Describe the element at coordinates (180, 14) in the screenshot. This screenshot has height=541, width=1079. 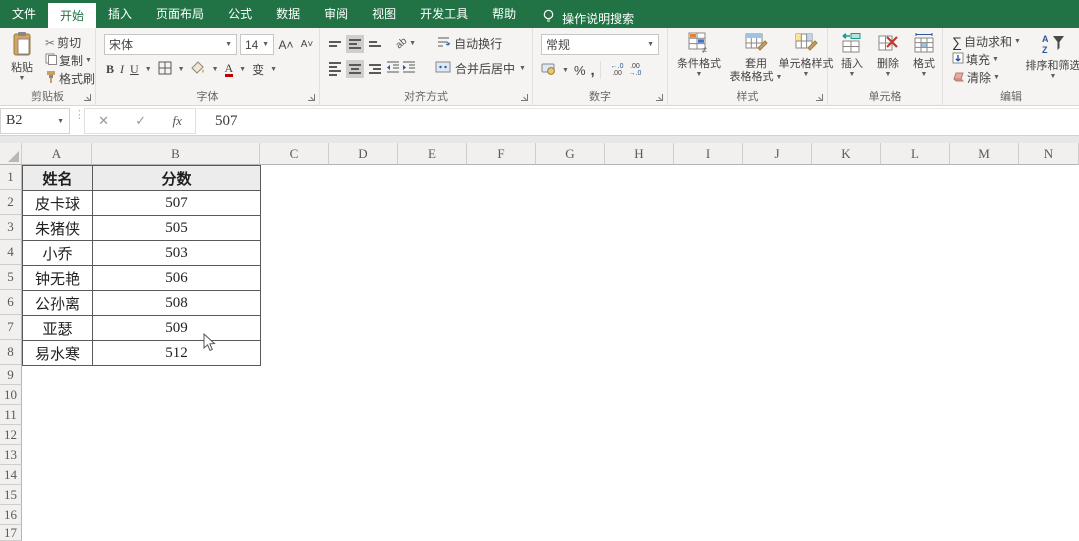
I see `menu-tab-页面布局: 页面布局` at that location.